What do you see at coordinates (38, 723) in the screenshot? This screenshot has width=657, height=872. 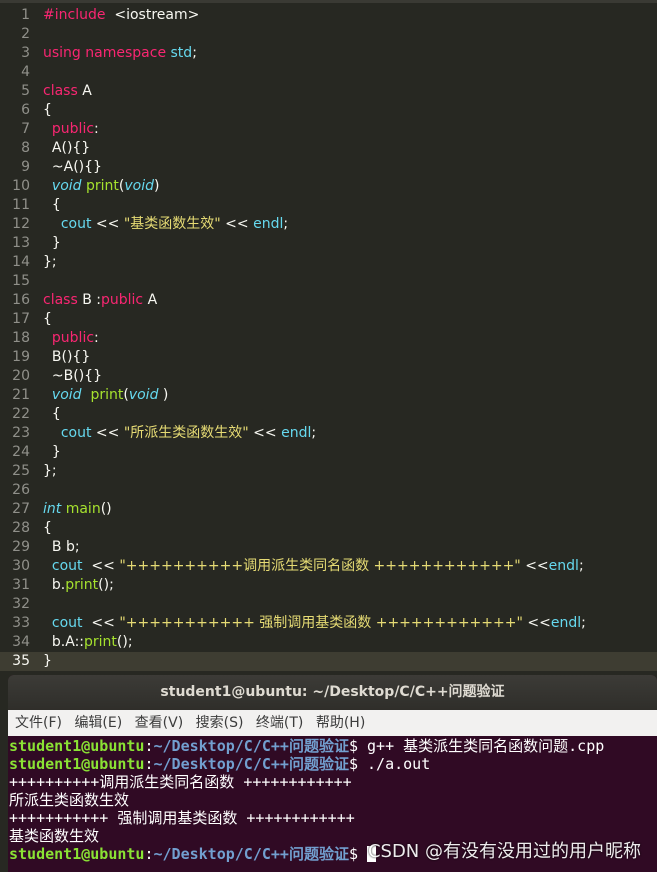 I see `menu-file: 文件(F)` at bounding box center [38, 723].